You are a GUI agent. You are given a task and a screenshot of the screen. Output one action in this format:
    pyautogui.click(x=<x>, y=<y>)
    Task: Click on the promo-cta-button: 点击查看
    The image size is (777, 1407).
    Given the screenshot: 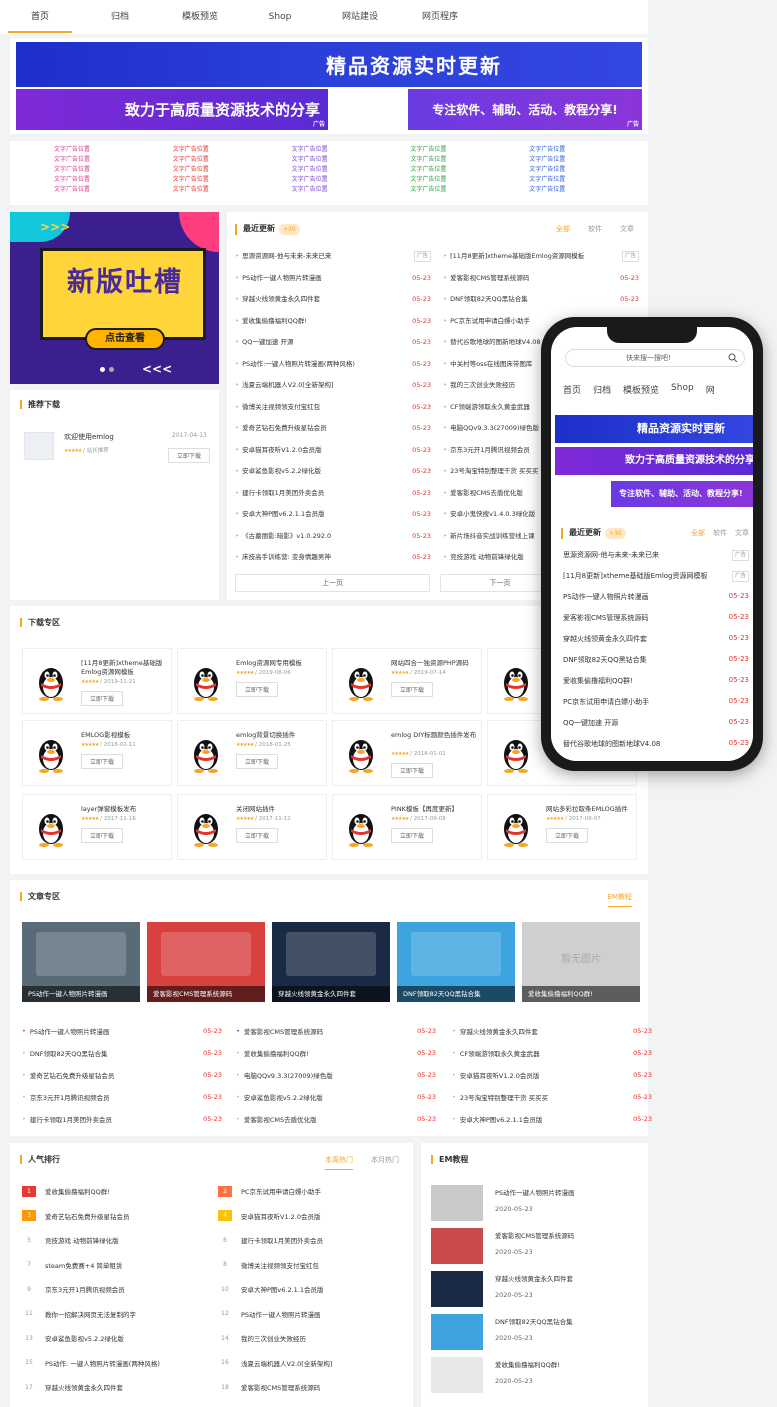 What is the action you would take?
    pyautogui.click(x=125, y=339)
    